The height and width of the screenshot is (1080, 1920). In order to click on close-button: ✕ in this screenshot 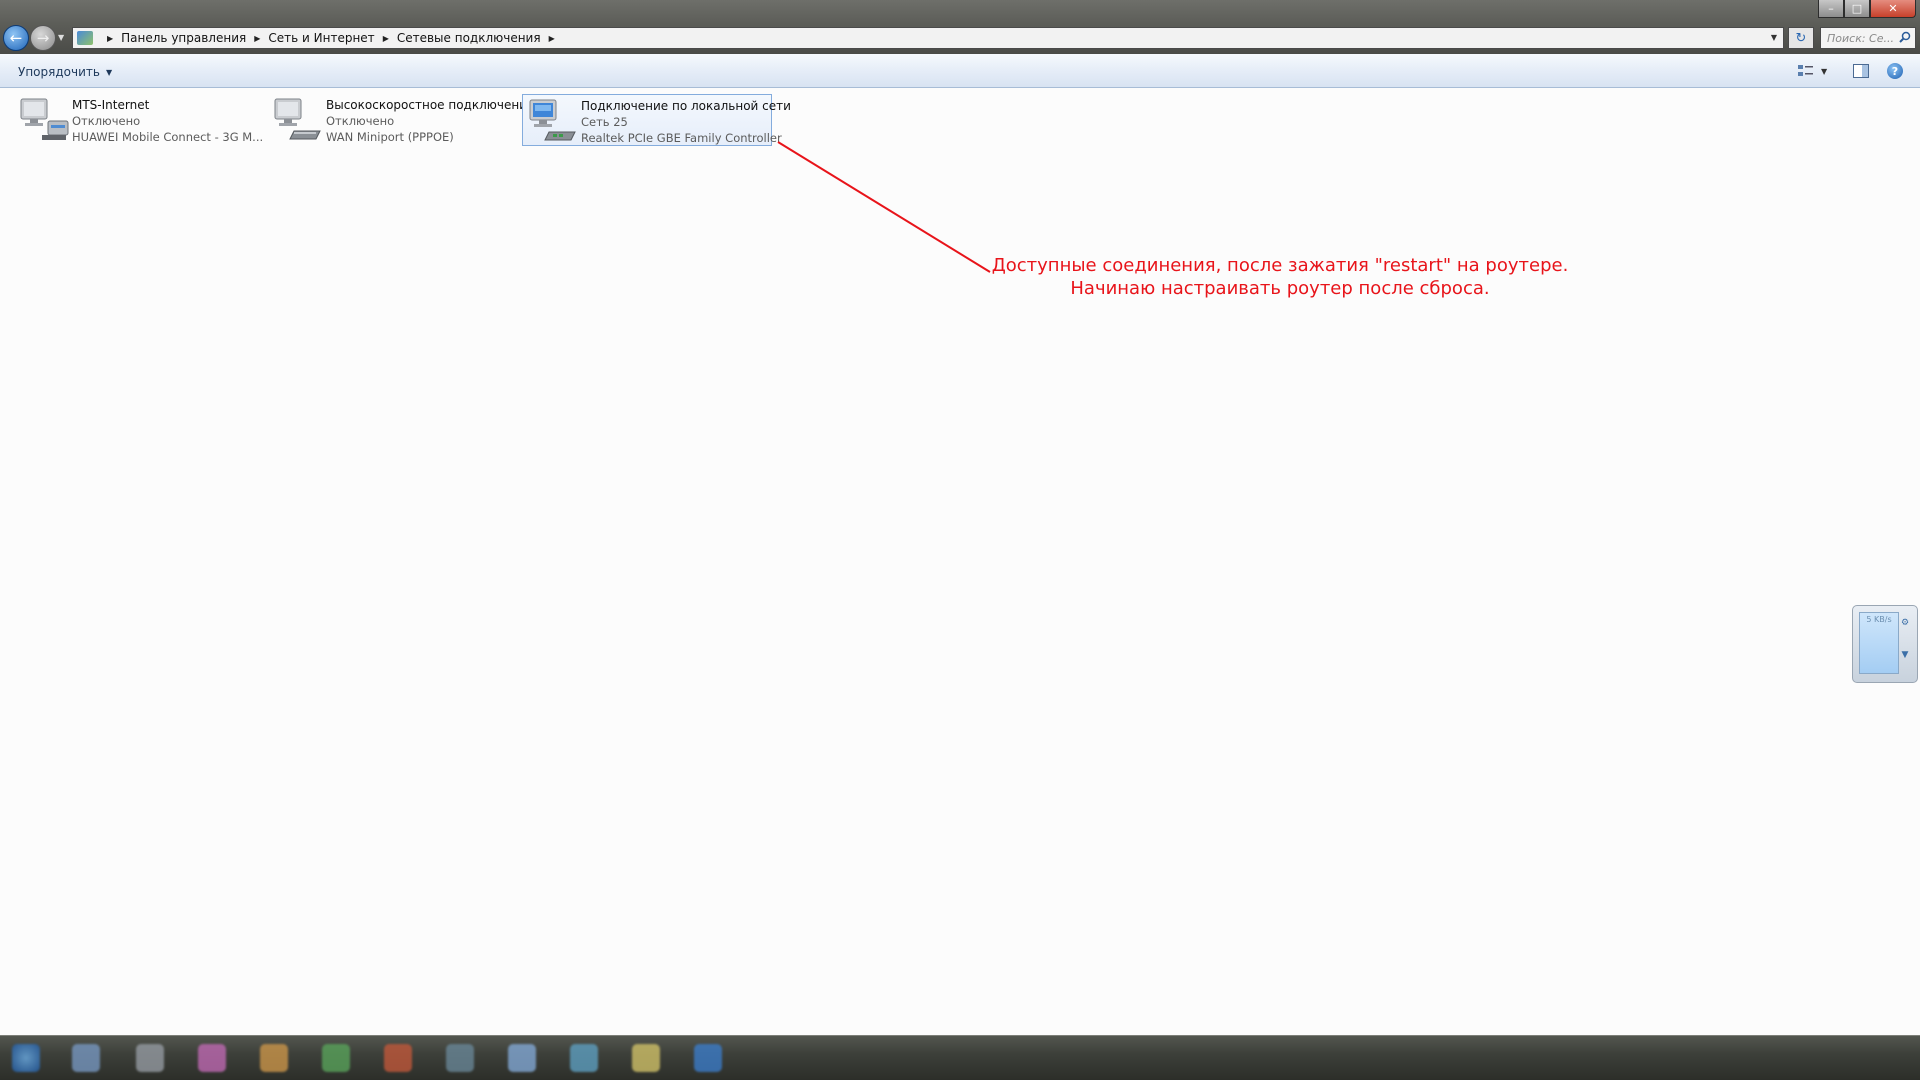, I will do `click(1893, 9)`.